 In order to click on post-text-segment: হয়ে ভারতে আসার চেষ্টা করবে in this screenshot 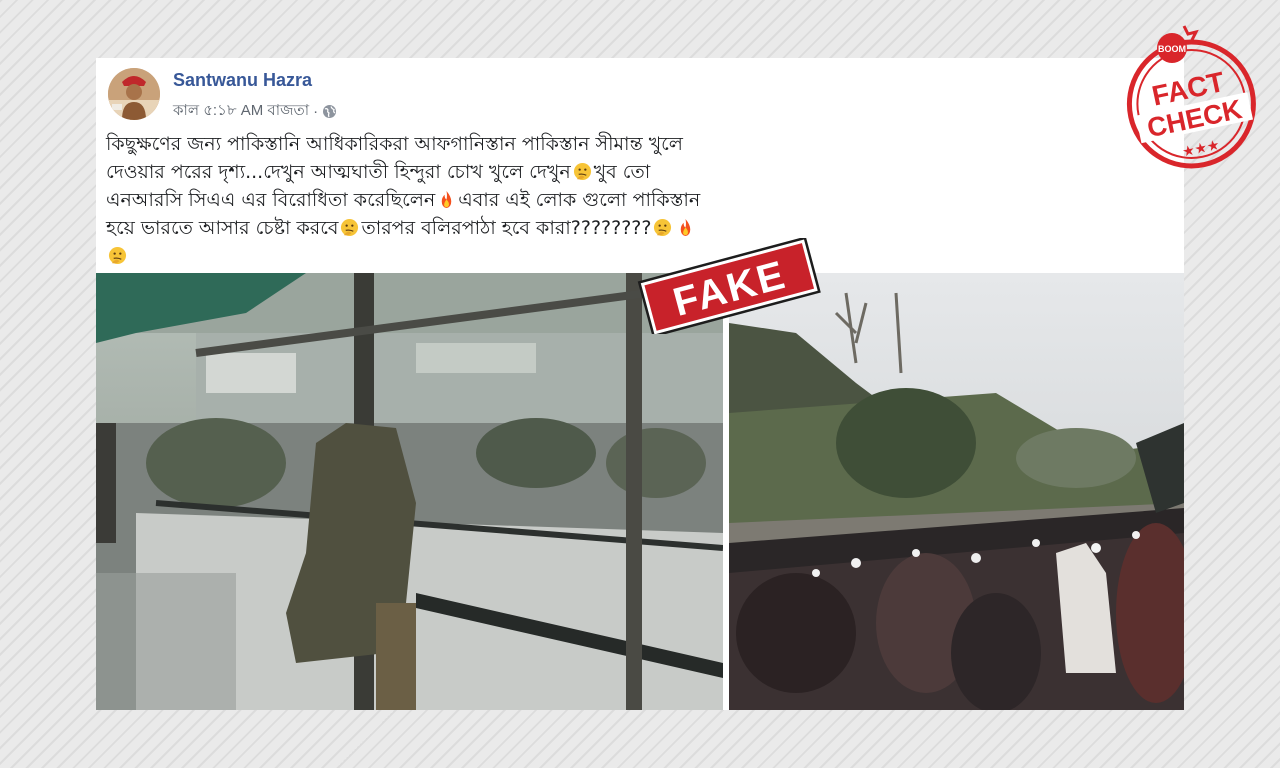, I will do `click(222, 228)`.